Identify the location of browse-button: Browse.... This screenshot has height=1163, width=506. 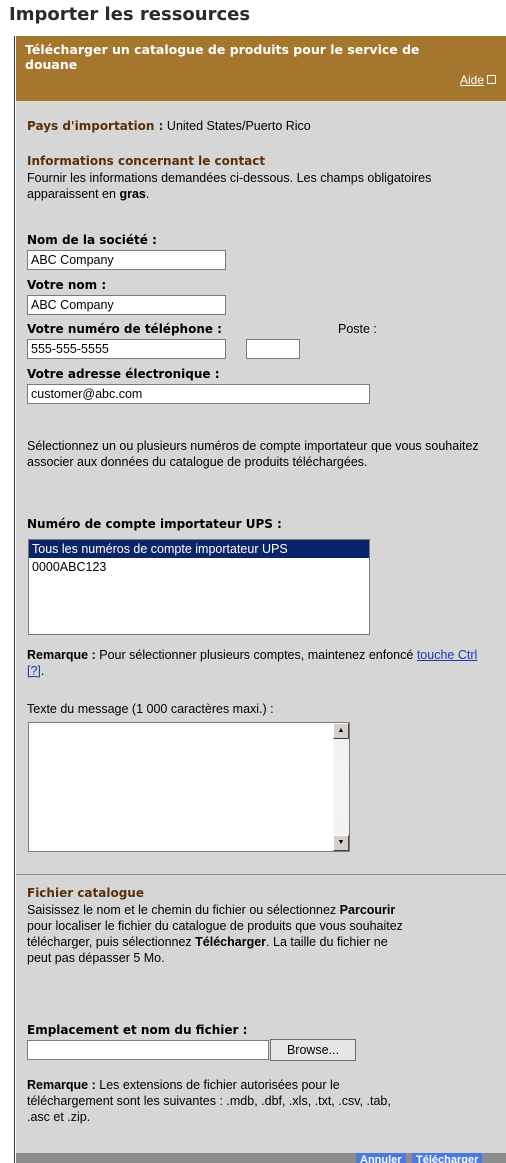
(313, 1050).